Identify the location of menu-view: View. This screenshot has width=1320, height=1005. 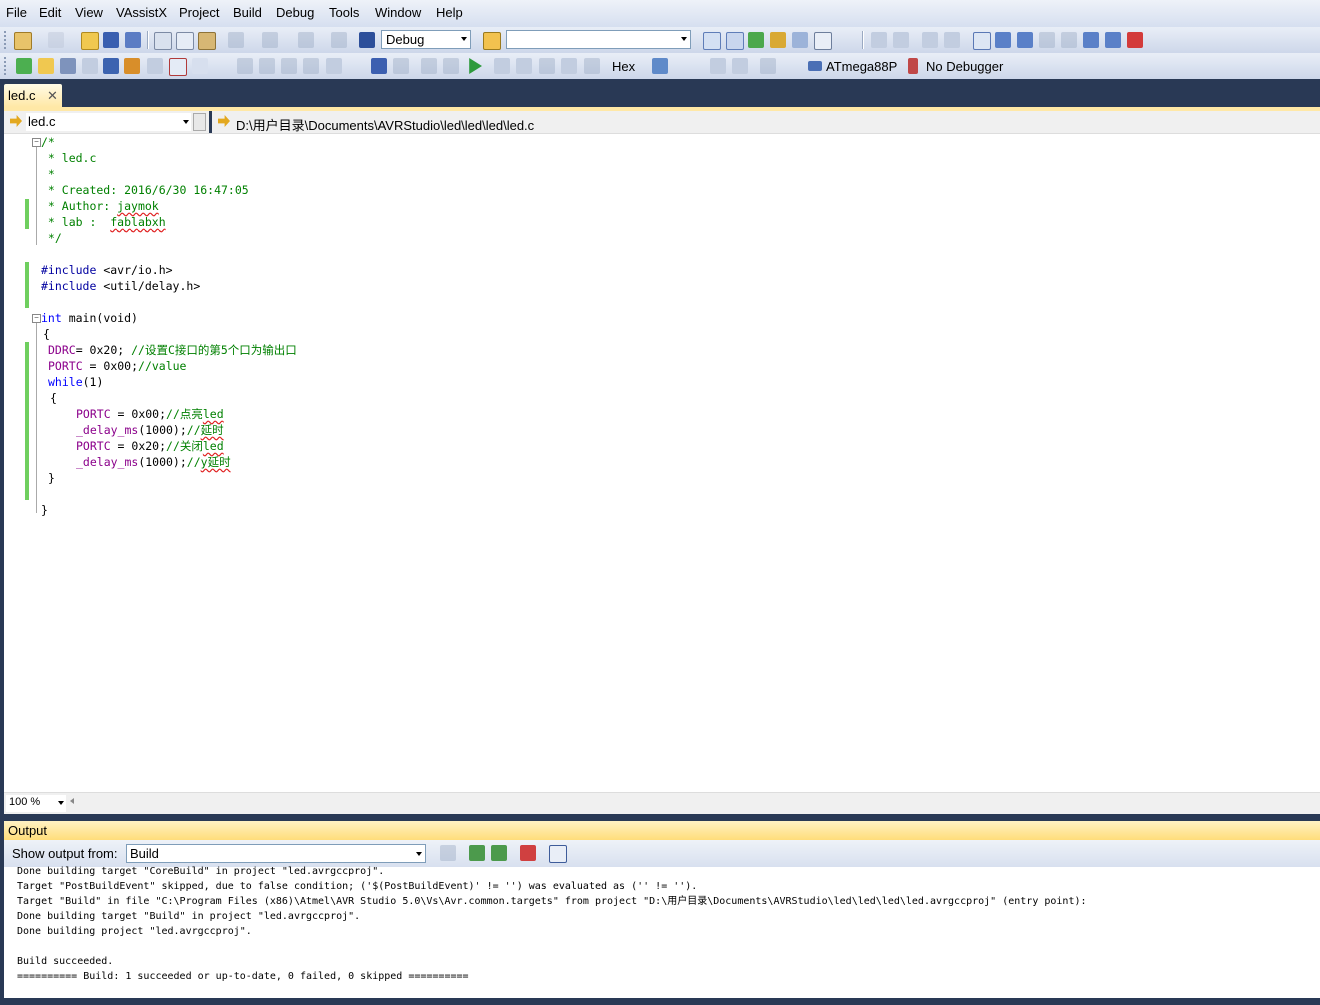
(89, 12).